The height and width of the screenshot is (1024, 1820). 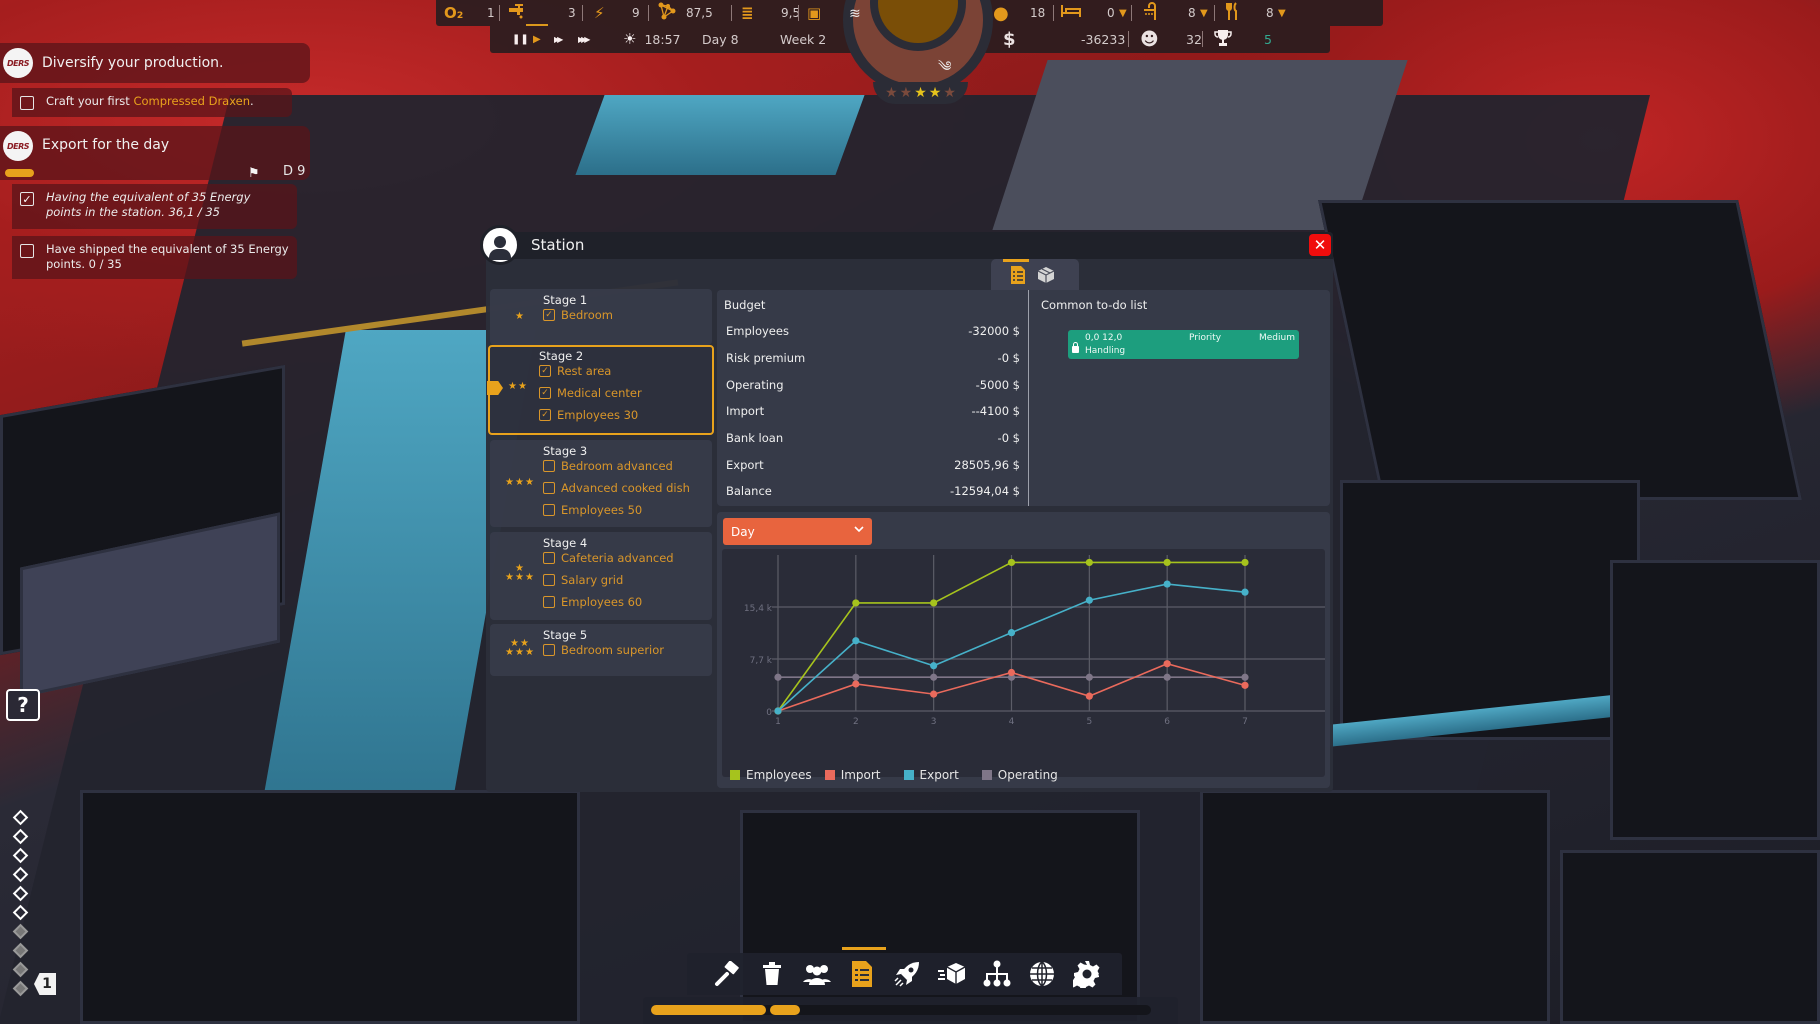 What do you see at coordinates (558, 39) in the screenshot?
I see `fast-forward-button: ▶▶` at bounding box center [558, 39].